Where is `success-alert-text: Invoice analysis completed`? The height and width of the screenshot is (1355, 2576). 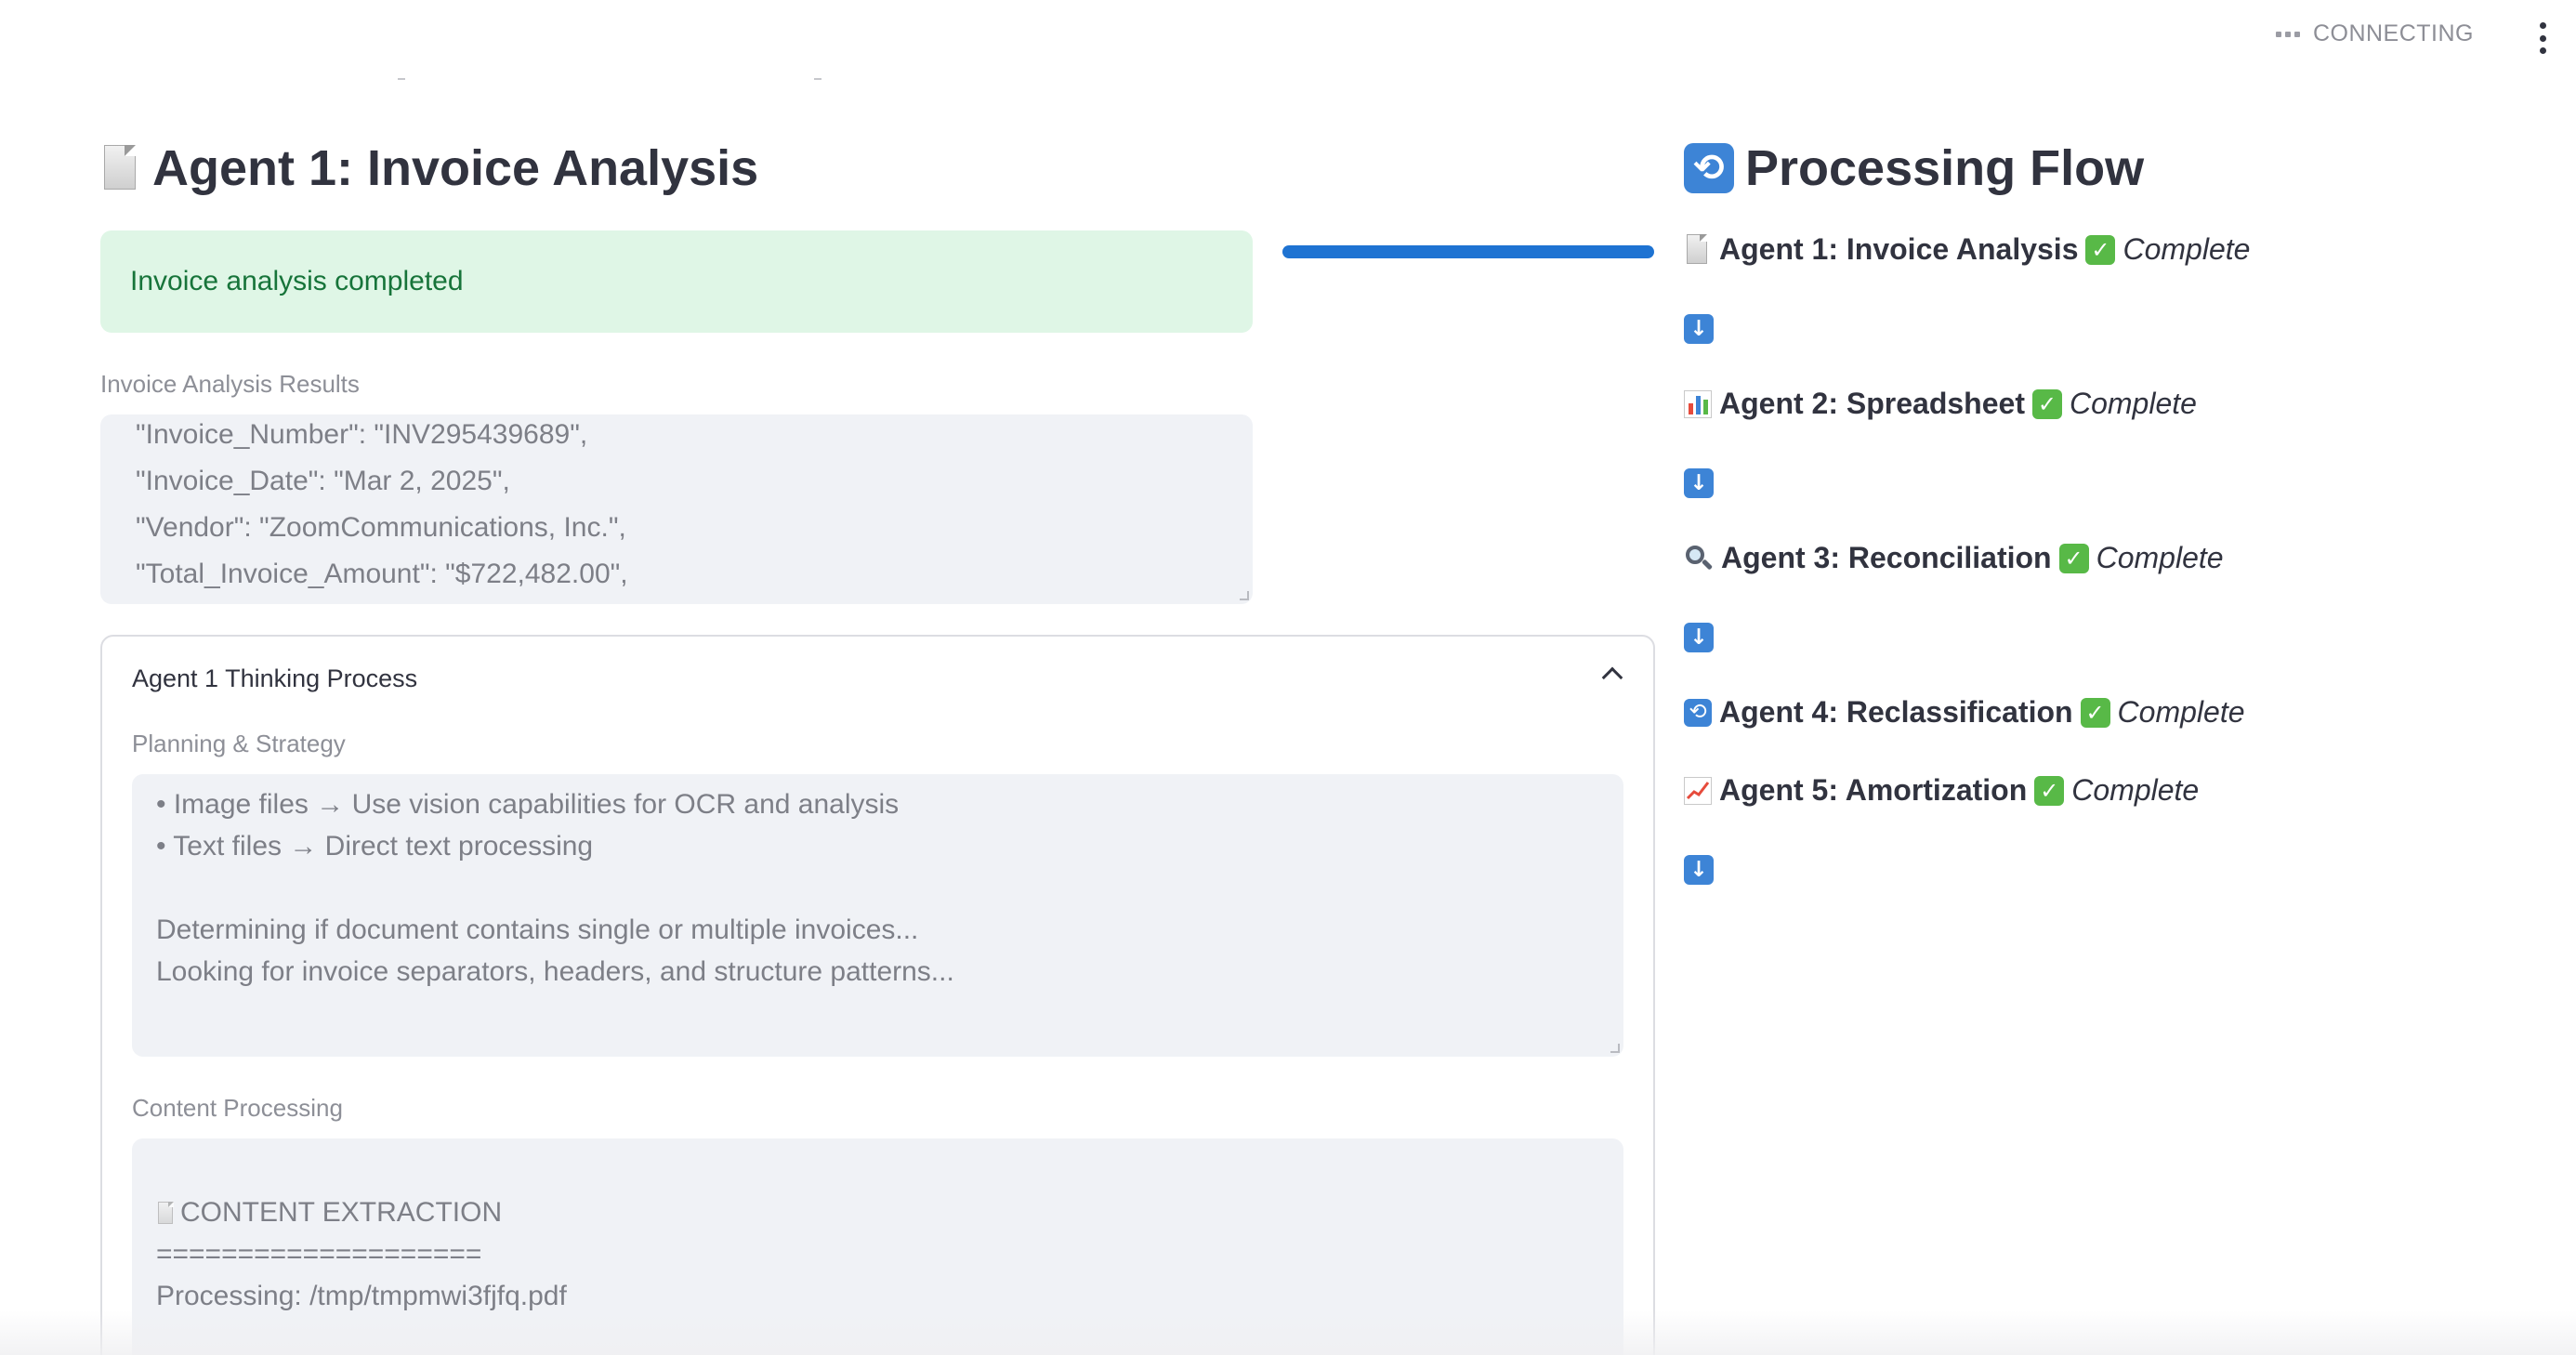
success-alert-text: Invoice analysis completed is located at coordinates (297, 281).